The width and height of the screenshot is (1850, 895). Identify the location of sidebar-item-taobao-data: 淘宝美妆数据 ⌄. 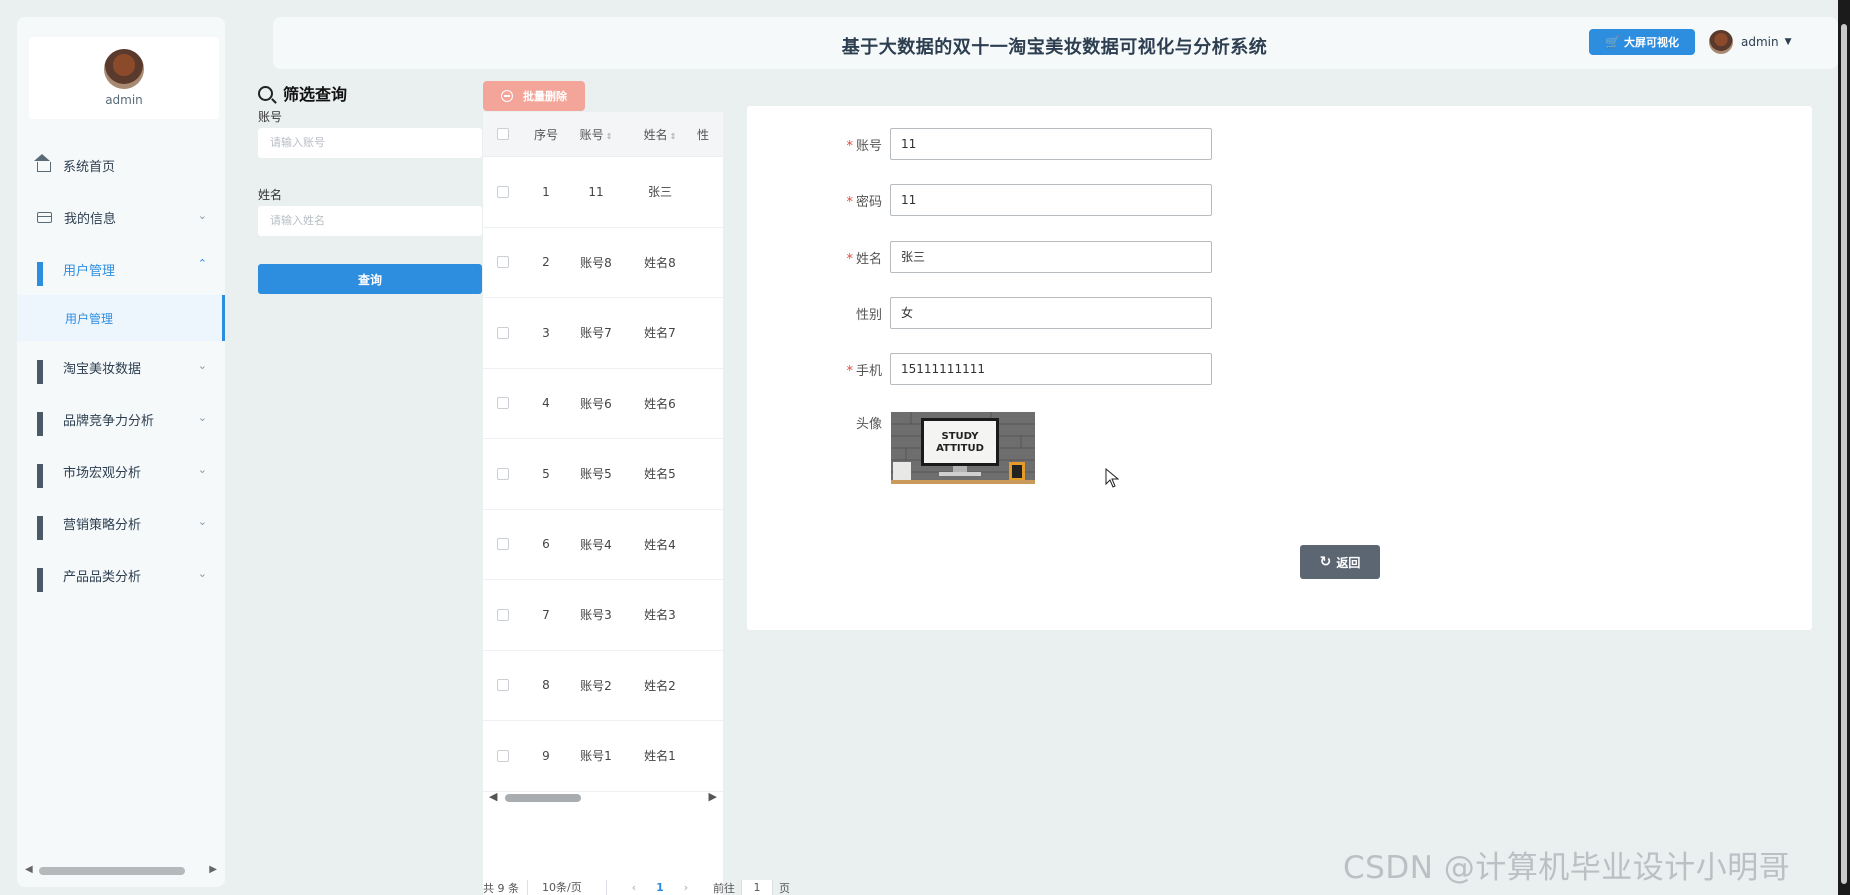
(121, 367).